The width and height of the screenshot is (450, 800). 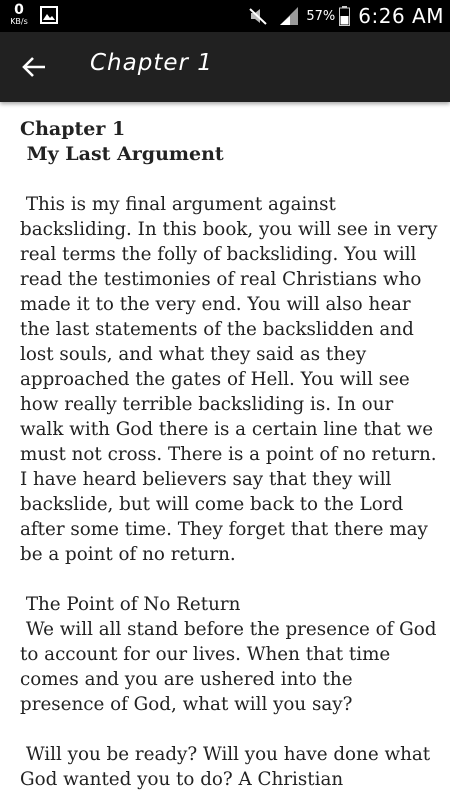 I want to click on back-button, so click(x=34, y=67).